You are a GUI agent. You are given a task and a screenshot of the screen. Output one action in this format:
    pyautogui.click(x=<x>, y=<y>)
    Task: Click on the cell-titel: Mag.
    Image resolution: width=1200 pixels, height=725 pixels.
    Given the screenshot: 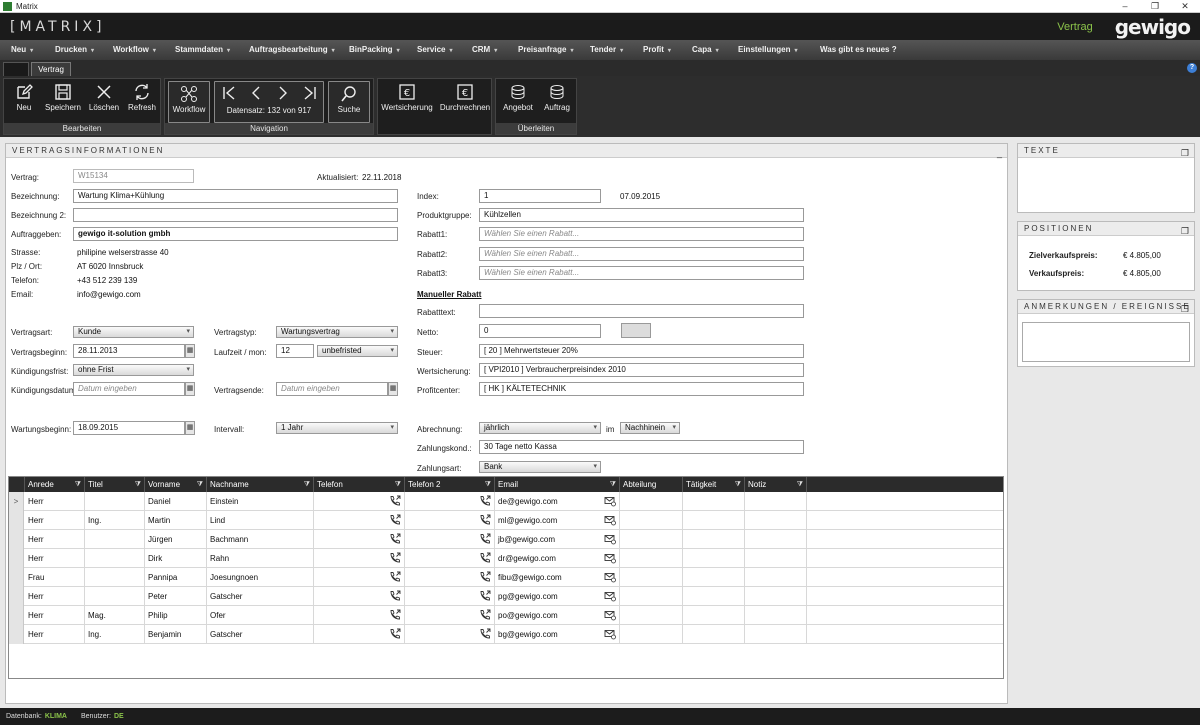 What is the action you would take?
    pyautogui.click(x=115, y=615)
    